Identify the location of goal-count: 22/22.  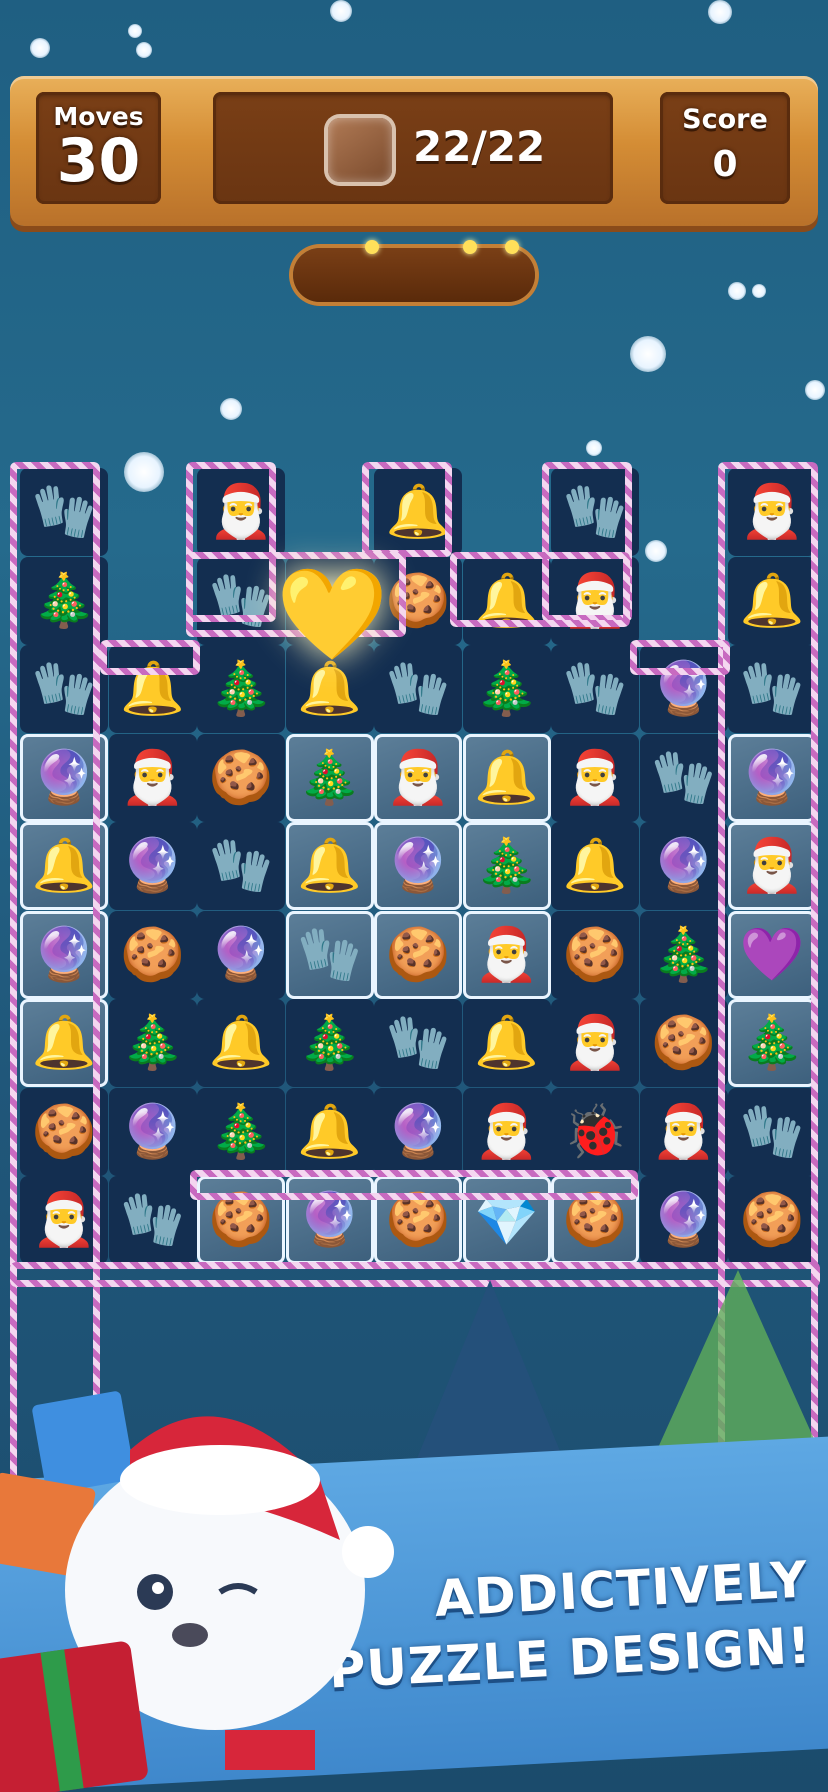
(479, 146).